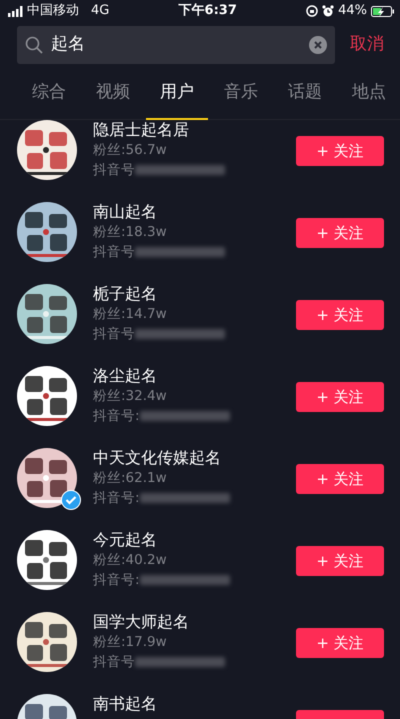  What do you see at coordinates (130, 396) in the screenshot?
I see `follower-count: 粉丝:32.4w` at bounding box center [130, 396].